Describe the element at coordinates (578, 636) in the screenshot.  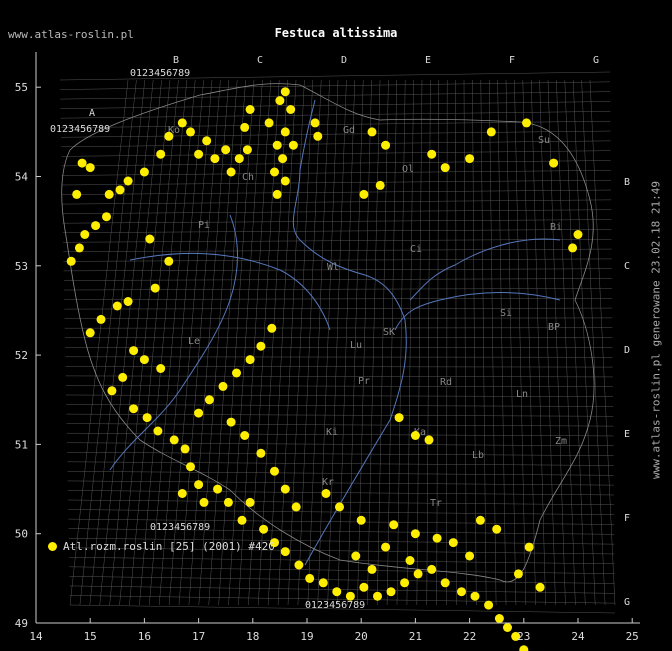
I see `x-tick-label: 24` at that location.